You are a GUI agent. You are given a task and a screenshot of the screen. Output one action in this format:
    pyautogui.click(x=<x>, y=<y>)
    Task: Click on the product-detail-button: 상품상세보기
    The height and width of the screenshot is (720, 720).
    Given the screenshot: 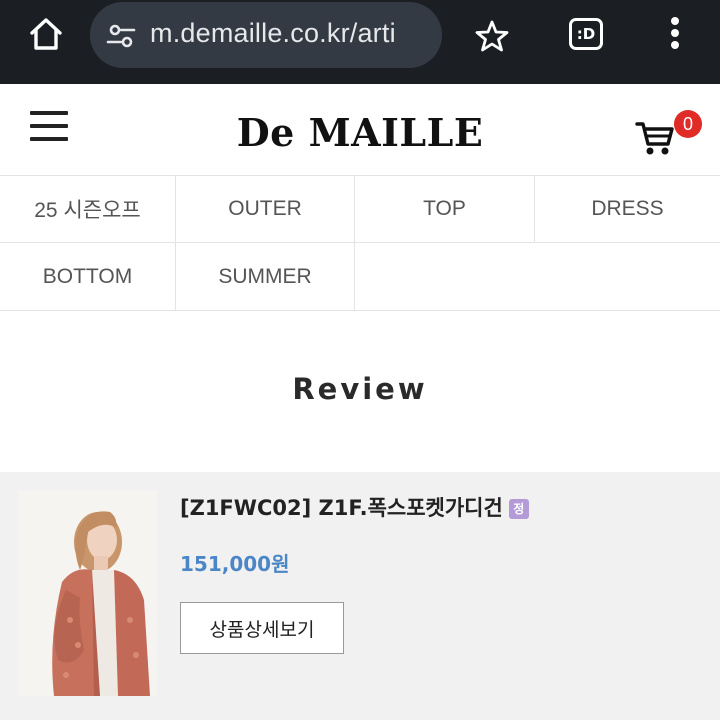 What is the action you would take?
    pyautogui.click(x=262, y=628)
    